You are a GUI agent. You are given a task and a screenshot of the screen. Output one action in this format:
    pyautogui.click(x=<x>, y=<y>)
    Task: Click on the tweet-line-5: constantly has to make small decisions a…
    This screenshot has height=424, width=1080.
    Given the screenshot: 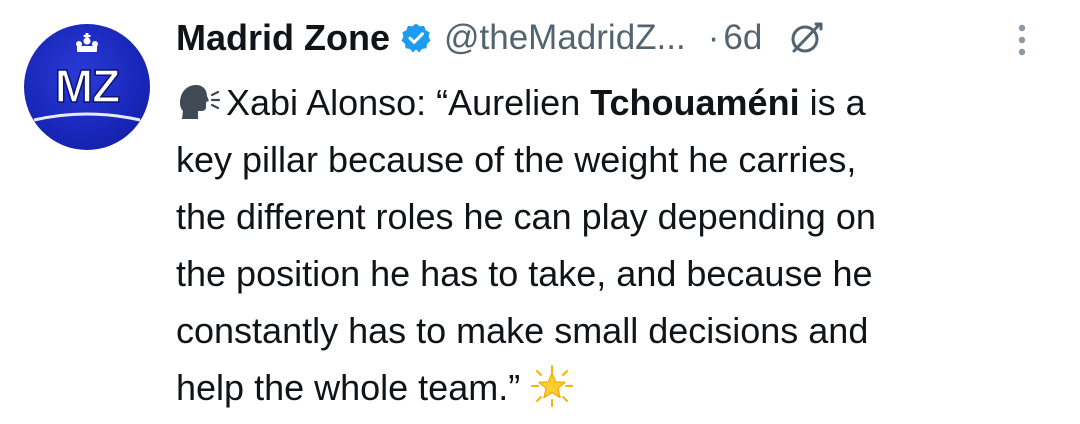 What is the action you would take?
    pyautogui.click(x=522, y=330)
    